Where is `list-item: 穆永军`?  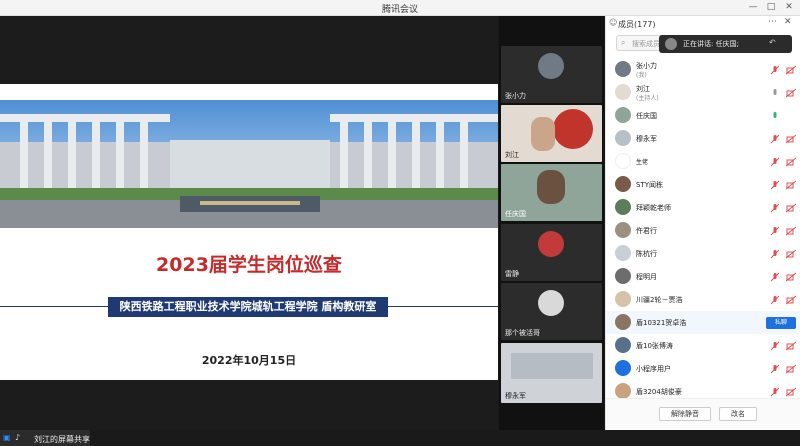
list-item: 穆永军 is located at coordinates (703, 138).